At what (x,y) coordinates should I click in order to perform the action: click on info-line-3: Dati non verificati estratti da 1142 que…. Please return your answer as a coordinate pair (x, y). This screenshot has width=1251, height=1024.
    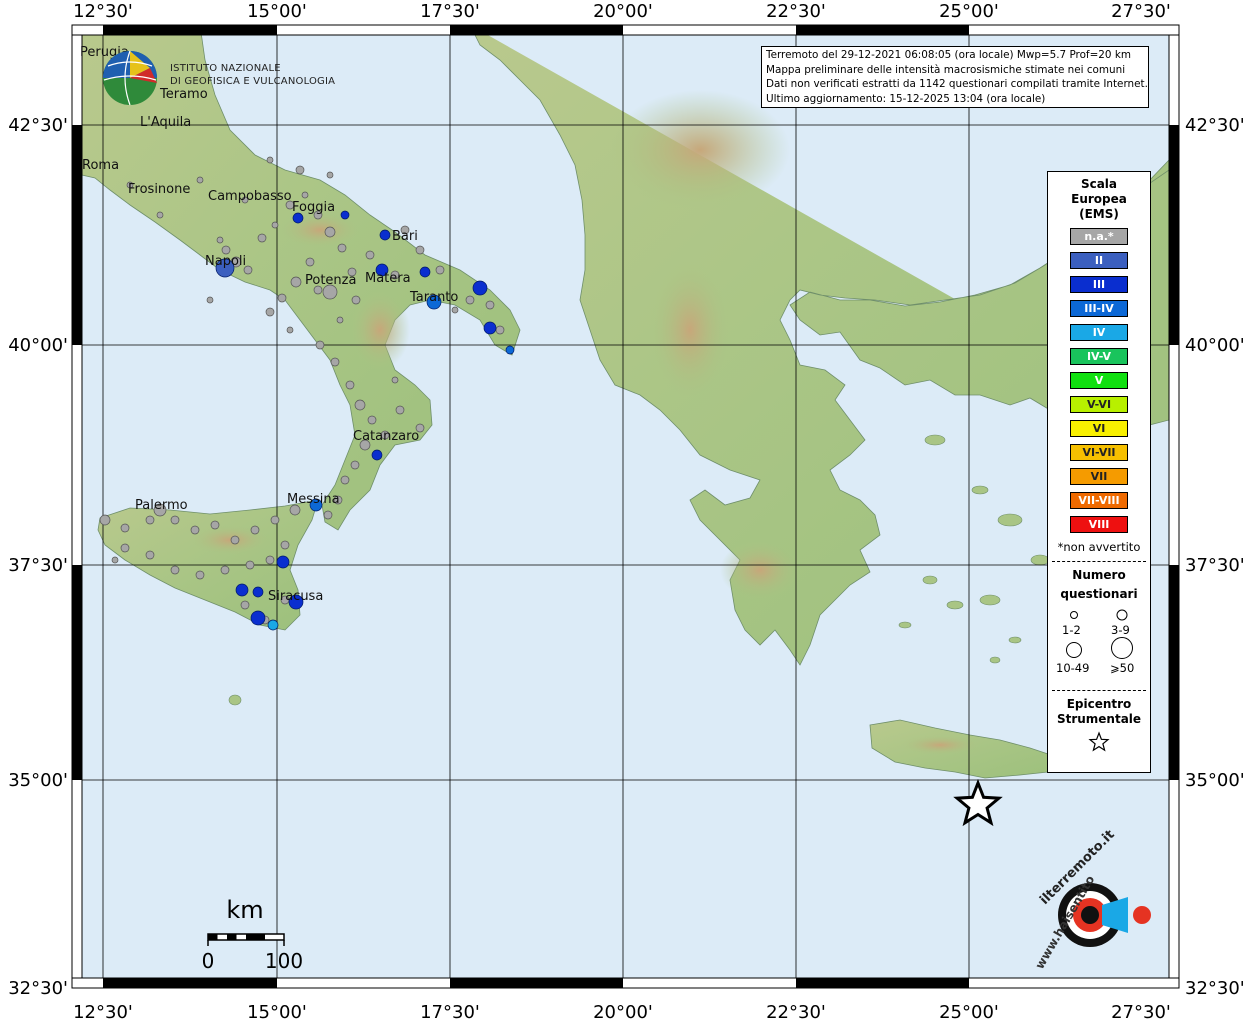
    Looking at the image, I should click on (957, 84).